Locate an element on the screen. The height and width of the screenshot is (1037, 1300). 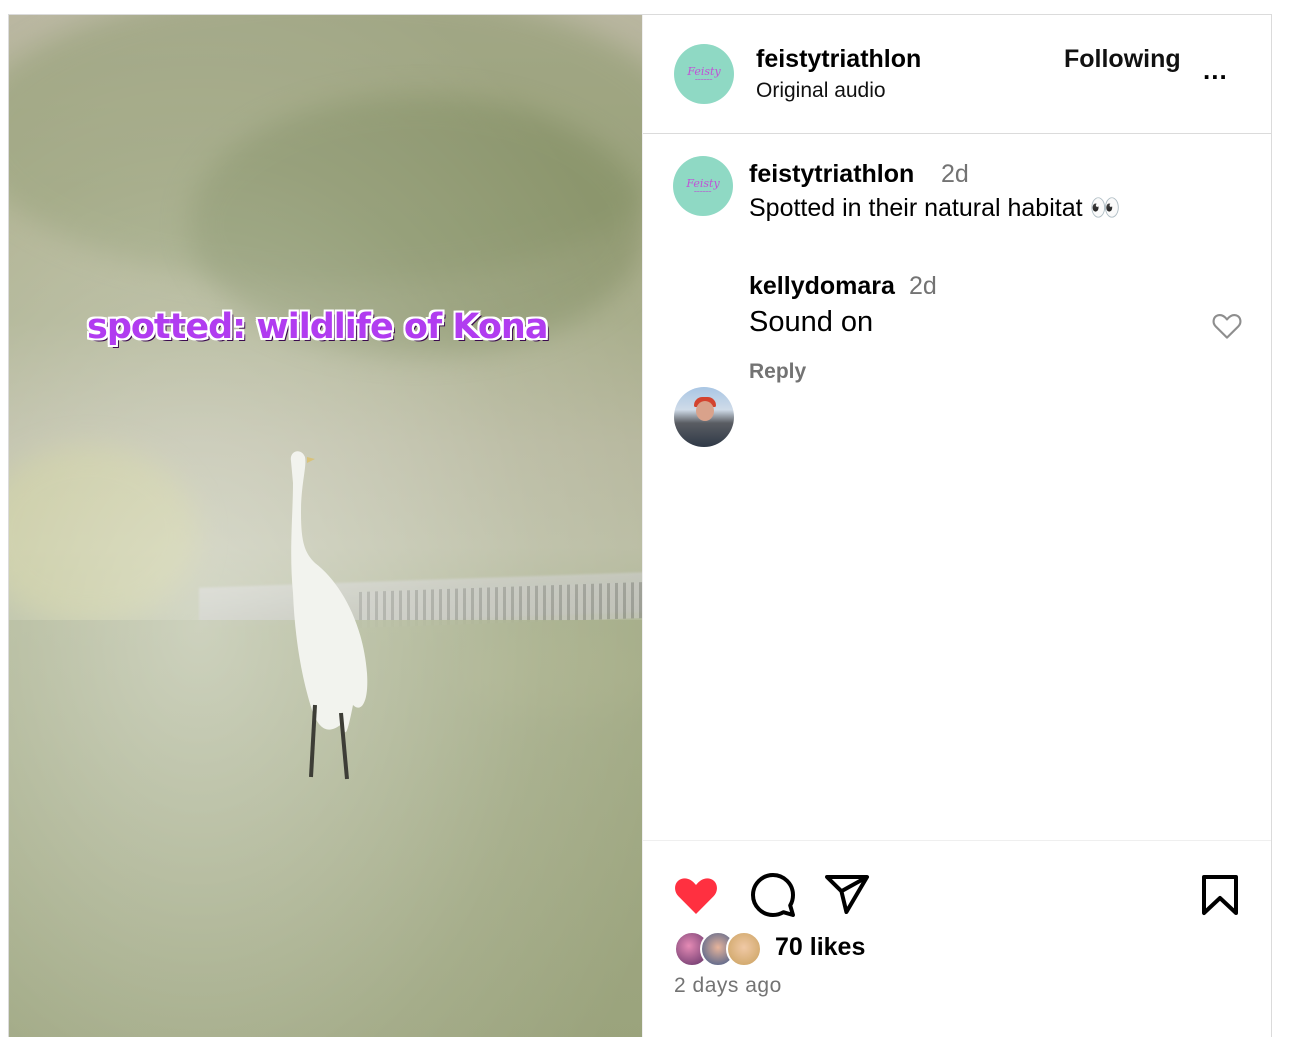
video-overlay-caption: spotted: wildlife of Kona is located at coordinates (317, 327).